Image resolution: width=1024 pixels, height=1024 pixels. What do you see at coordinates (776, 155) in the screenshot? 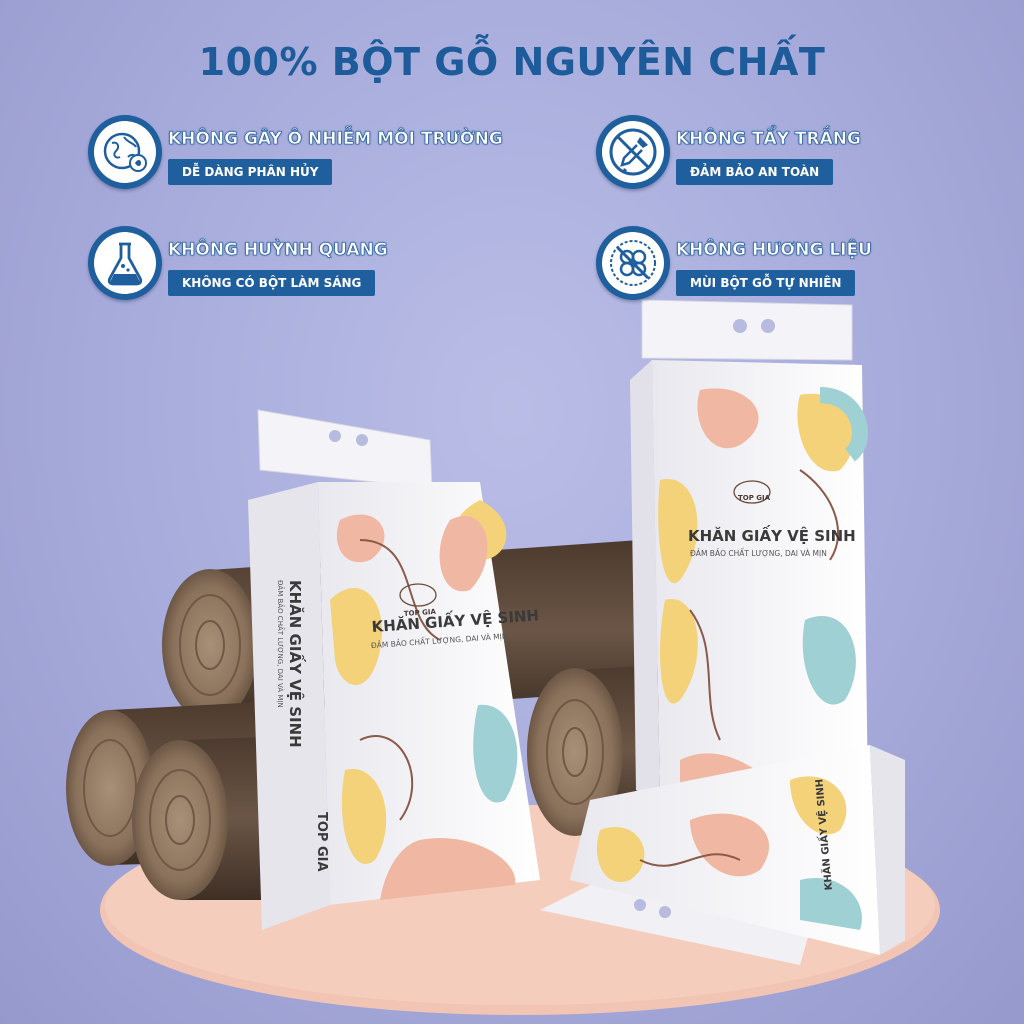
I see `feature-no-bleach: KHÔNG TẨY TRẮNG ĐẢM BẢO AN TOÀN` at bounding box center [776, 155].